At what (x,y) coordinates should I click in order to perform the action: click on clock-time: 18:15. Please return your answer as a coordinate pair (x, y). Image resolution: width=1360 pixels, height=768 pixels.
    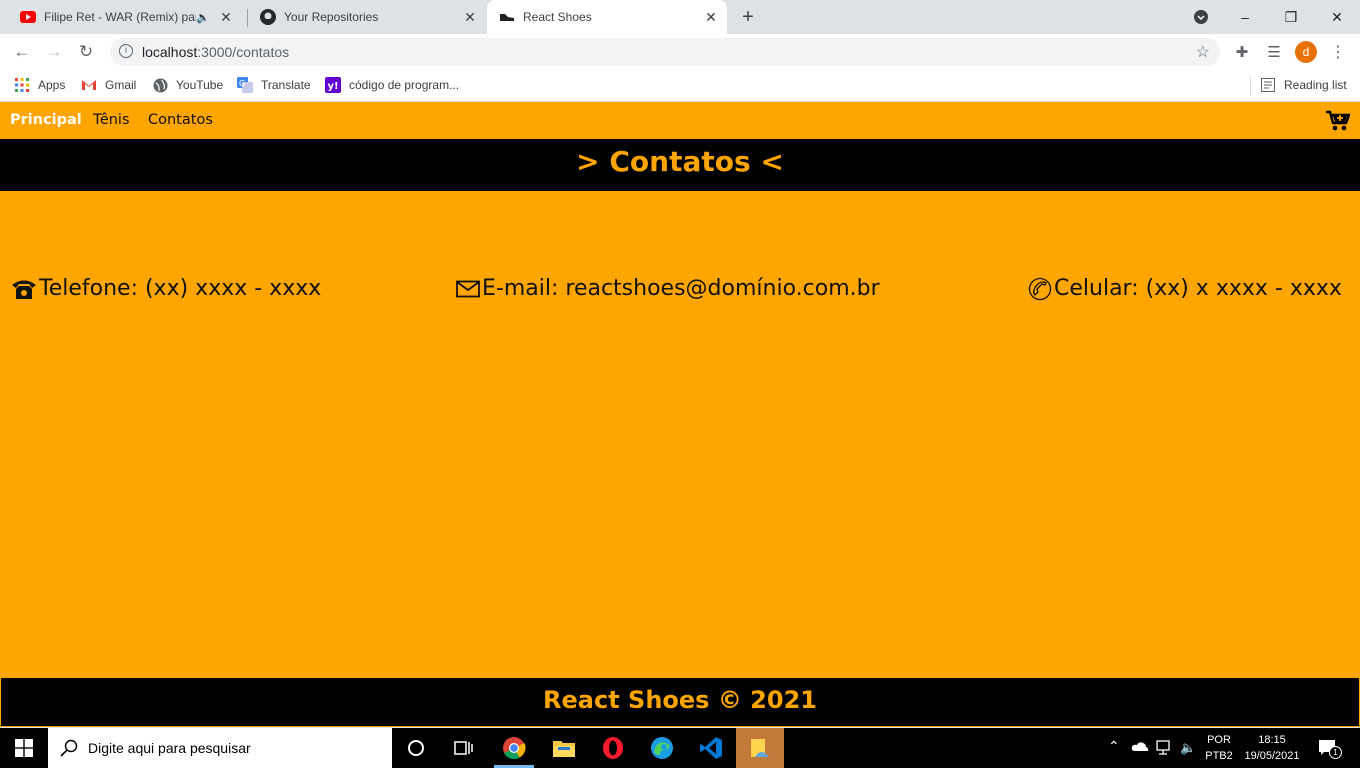
    Looking at the image, I should click on (1272, 740).